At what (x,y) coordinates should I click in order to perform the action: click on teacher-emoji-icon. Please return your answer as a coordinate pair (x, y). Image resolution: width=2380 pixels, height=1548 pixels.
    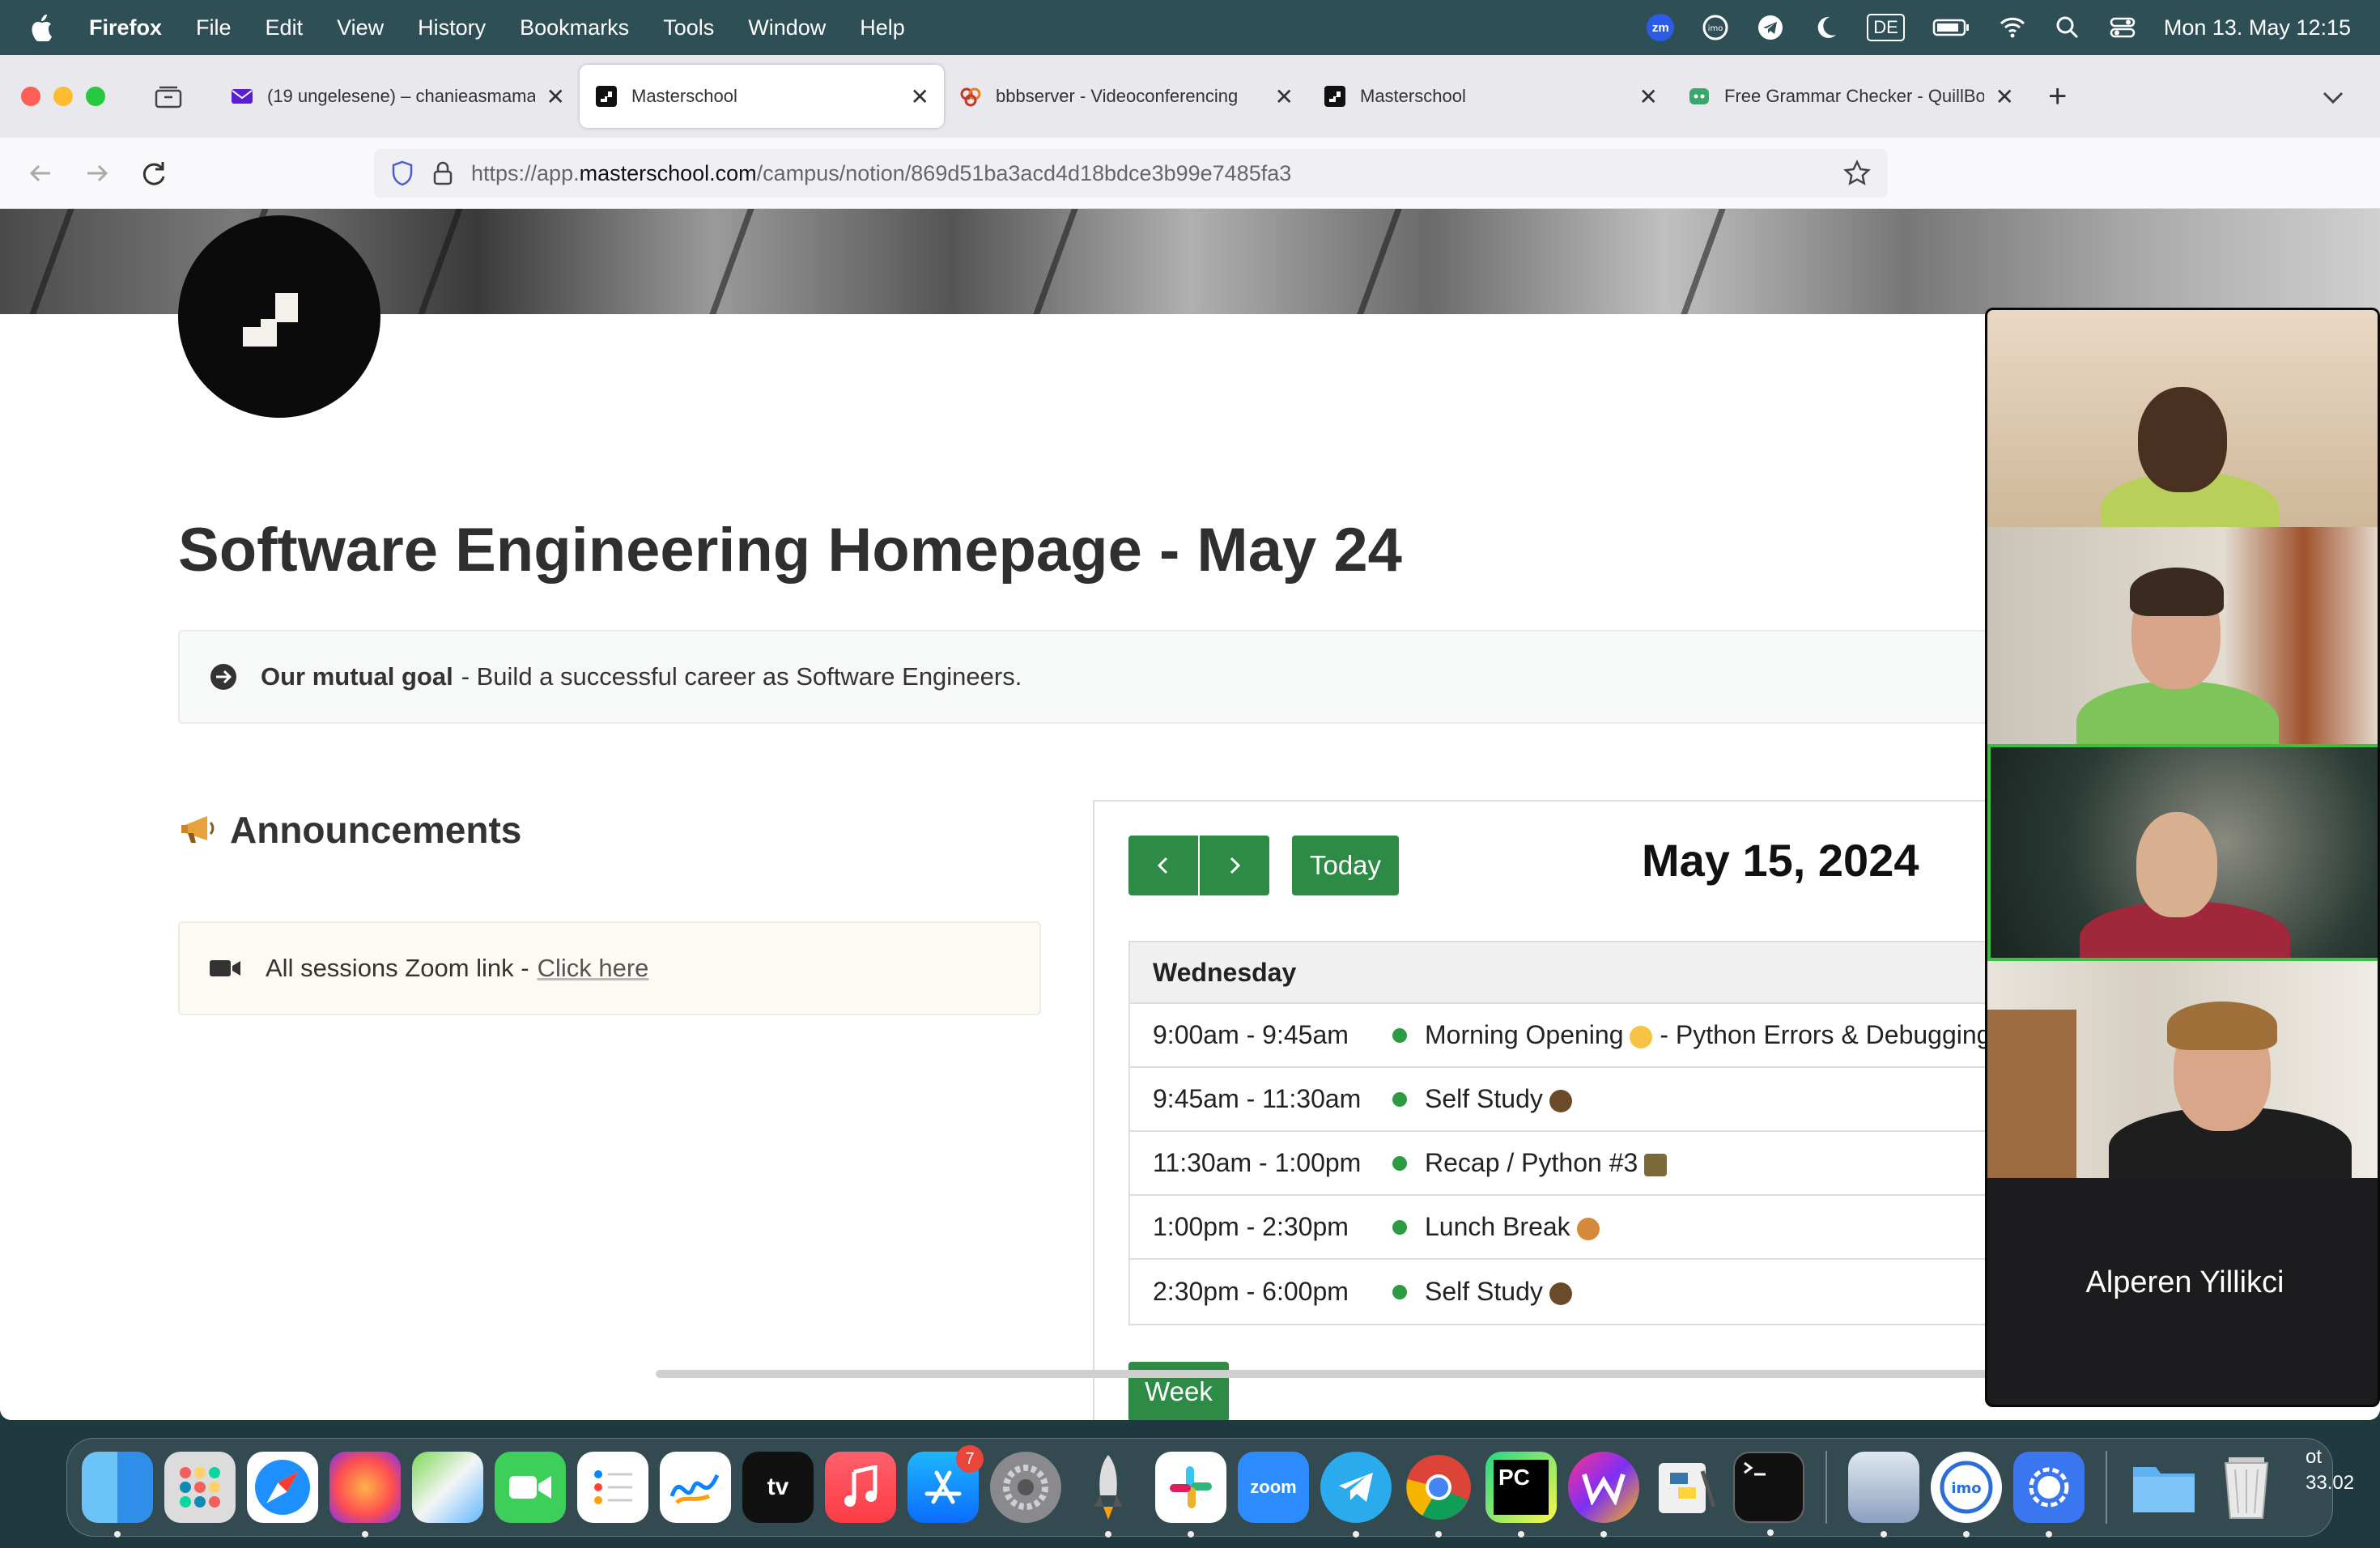
    Looking at the image, I should click on (1656, 1165).